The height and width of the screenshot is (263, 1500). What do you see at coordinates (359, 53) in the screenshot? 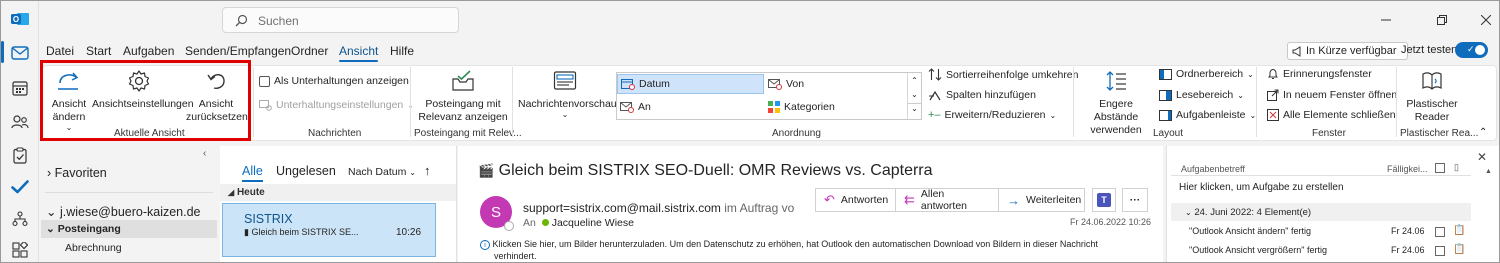
I see `tab-ansicht: Ansicht` at bounding box center [359, 53].